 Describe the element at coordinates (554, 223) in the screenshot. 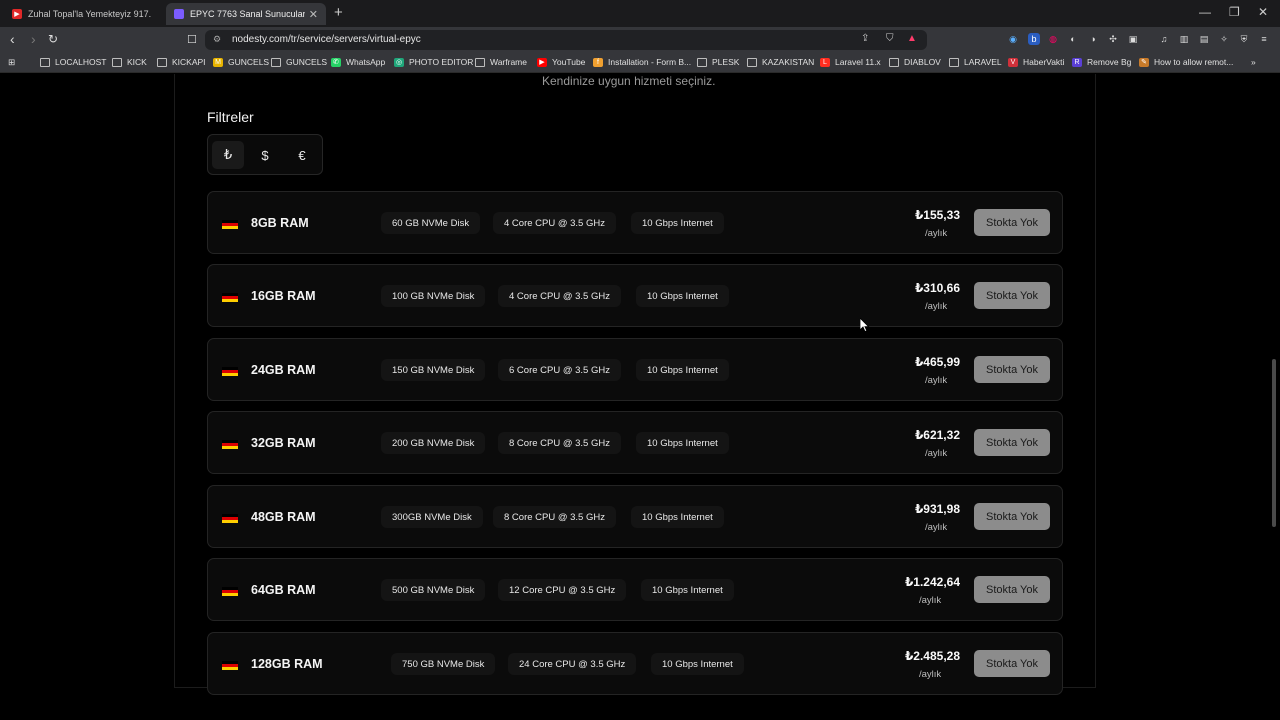

I see `plan-cpu-badge: 4 Core CPU @ 3.5 GHz` at that location.